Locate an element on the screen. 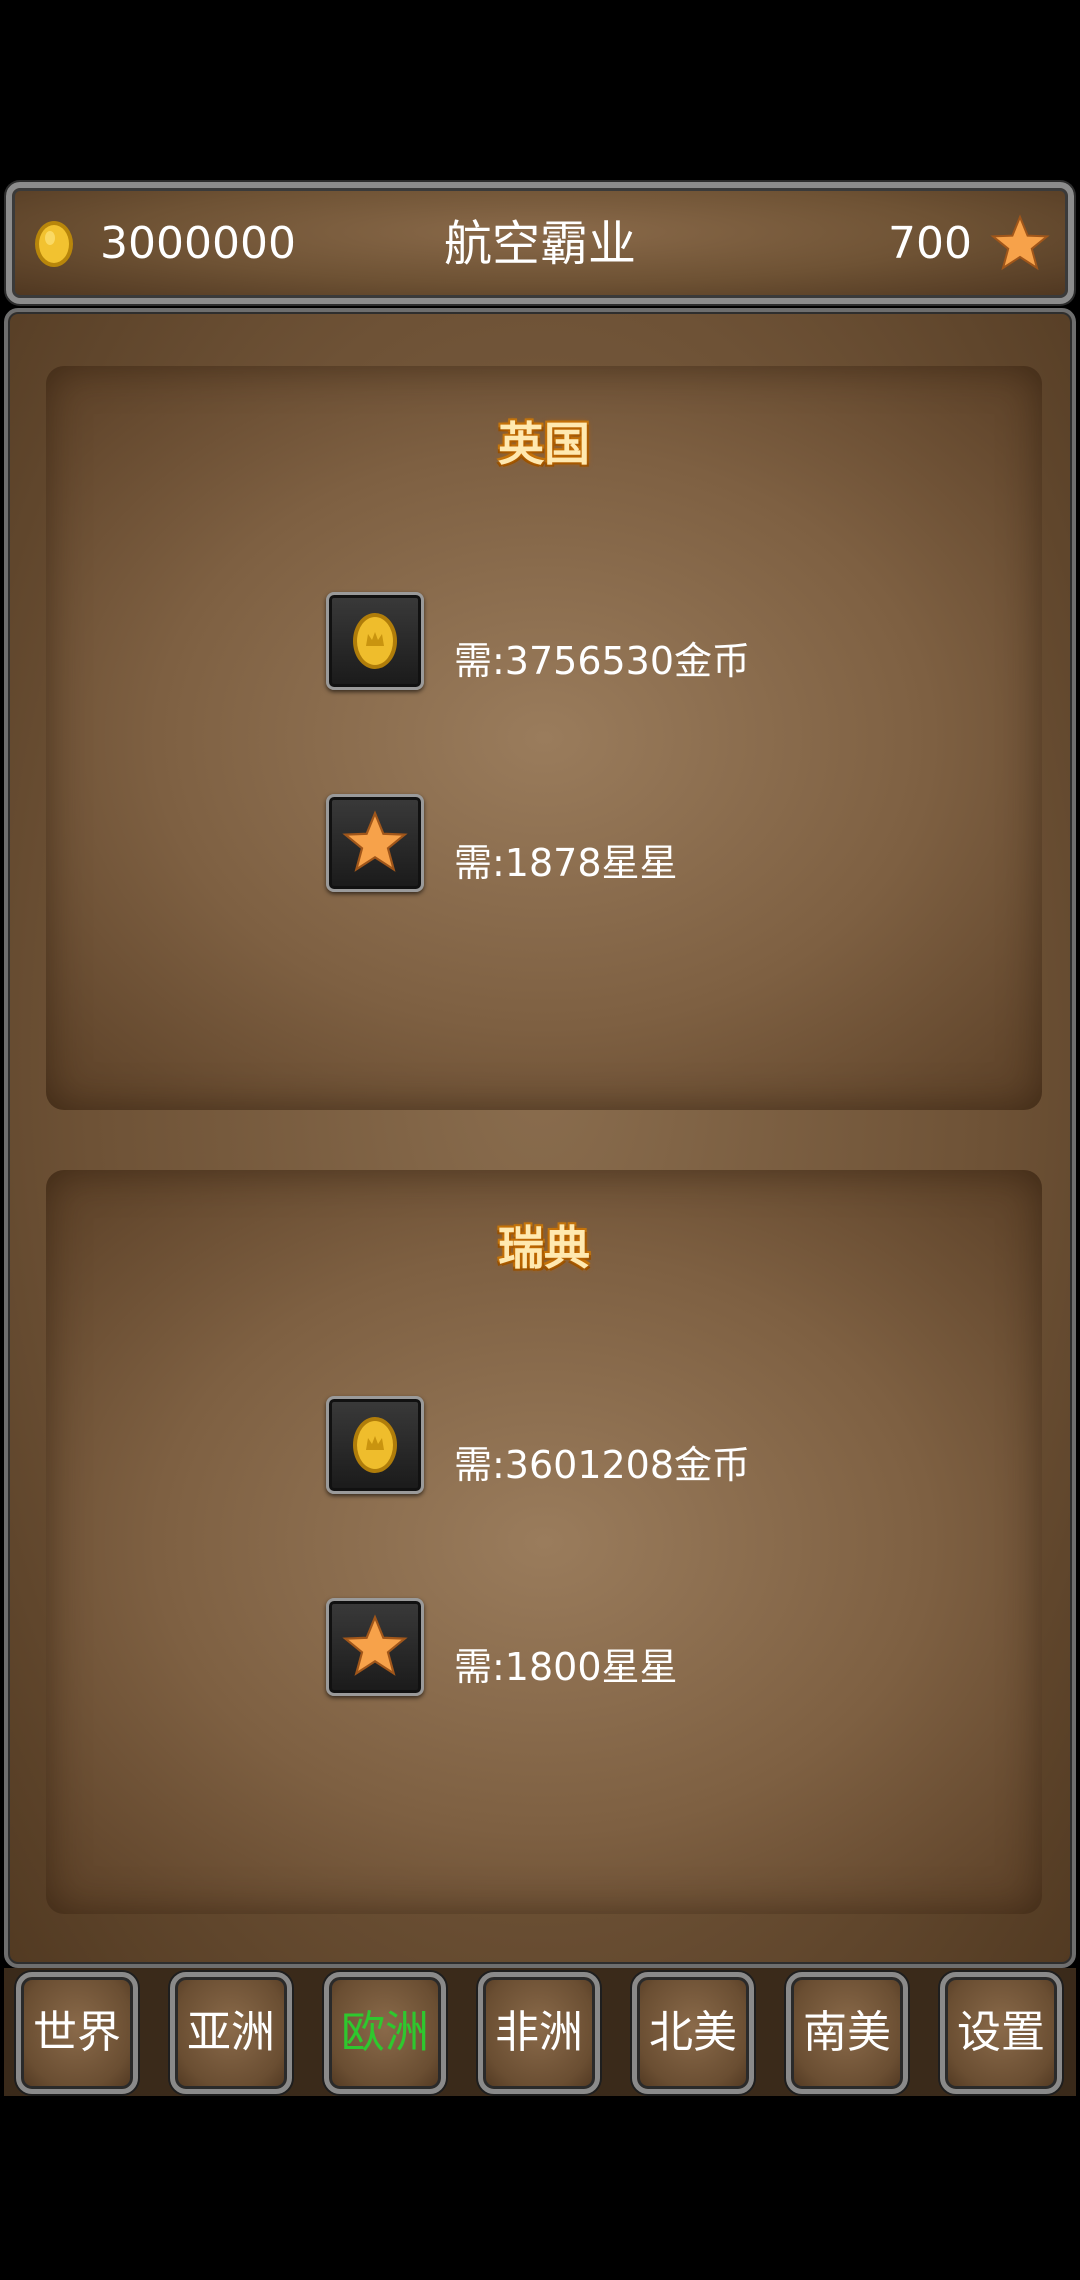 The image size is (1080, 2280). tab-settings: 设置 is located at coordinates (1001, 2033).